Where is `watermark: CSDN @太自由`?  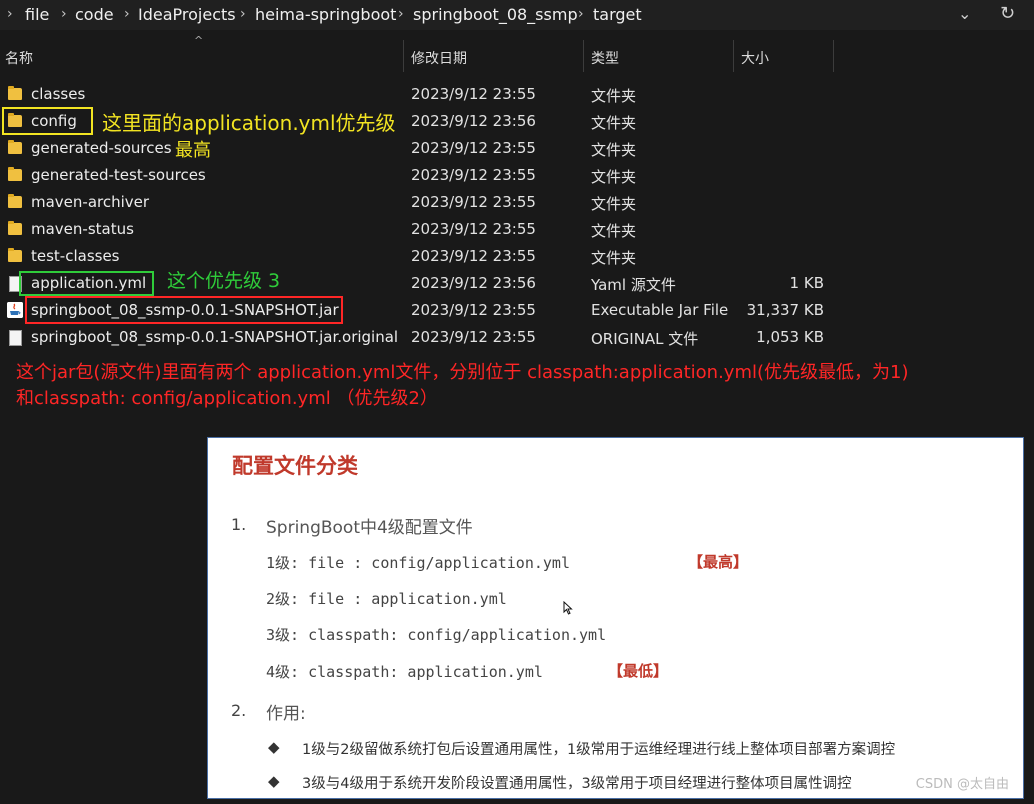
watermark: CSDN @太自由 is located at coordinates (962, 784).